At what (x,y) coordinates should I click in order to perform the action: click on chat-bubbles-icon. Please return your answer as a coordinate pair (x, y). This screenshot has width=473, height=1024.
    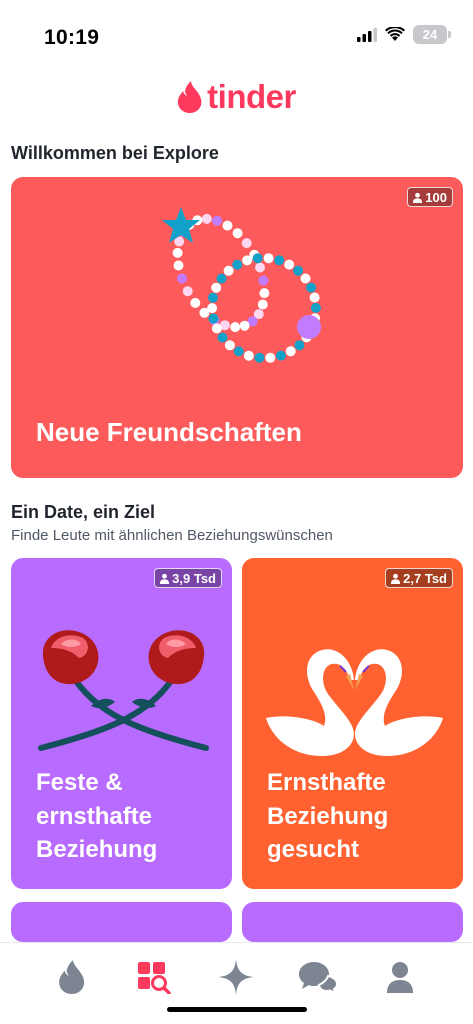
    Looking at the image, I should click on (318, 978).